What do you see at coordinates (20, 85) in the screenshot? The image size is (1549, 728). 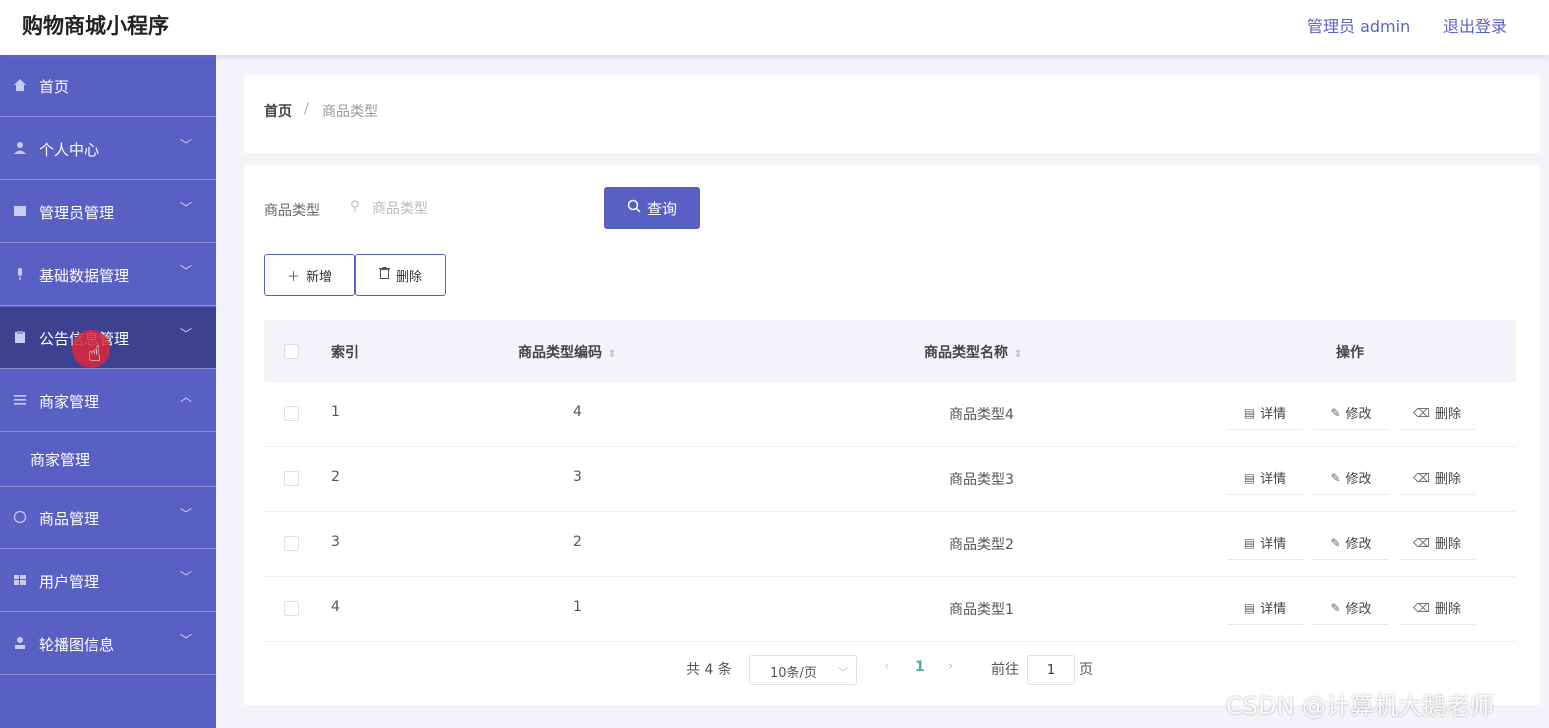 I see `home-icon` at bounding box center [20, 85].